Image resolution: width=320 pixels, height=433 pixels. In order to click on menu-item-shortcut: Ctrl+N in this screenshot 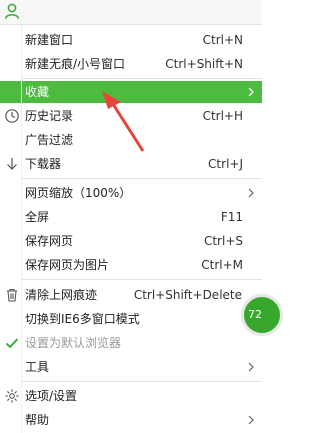, I will do `click(222, 40)`.